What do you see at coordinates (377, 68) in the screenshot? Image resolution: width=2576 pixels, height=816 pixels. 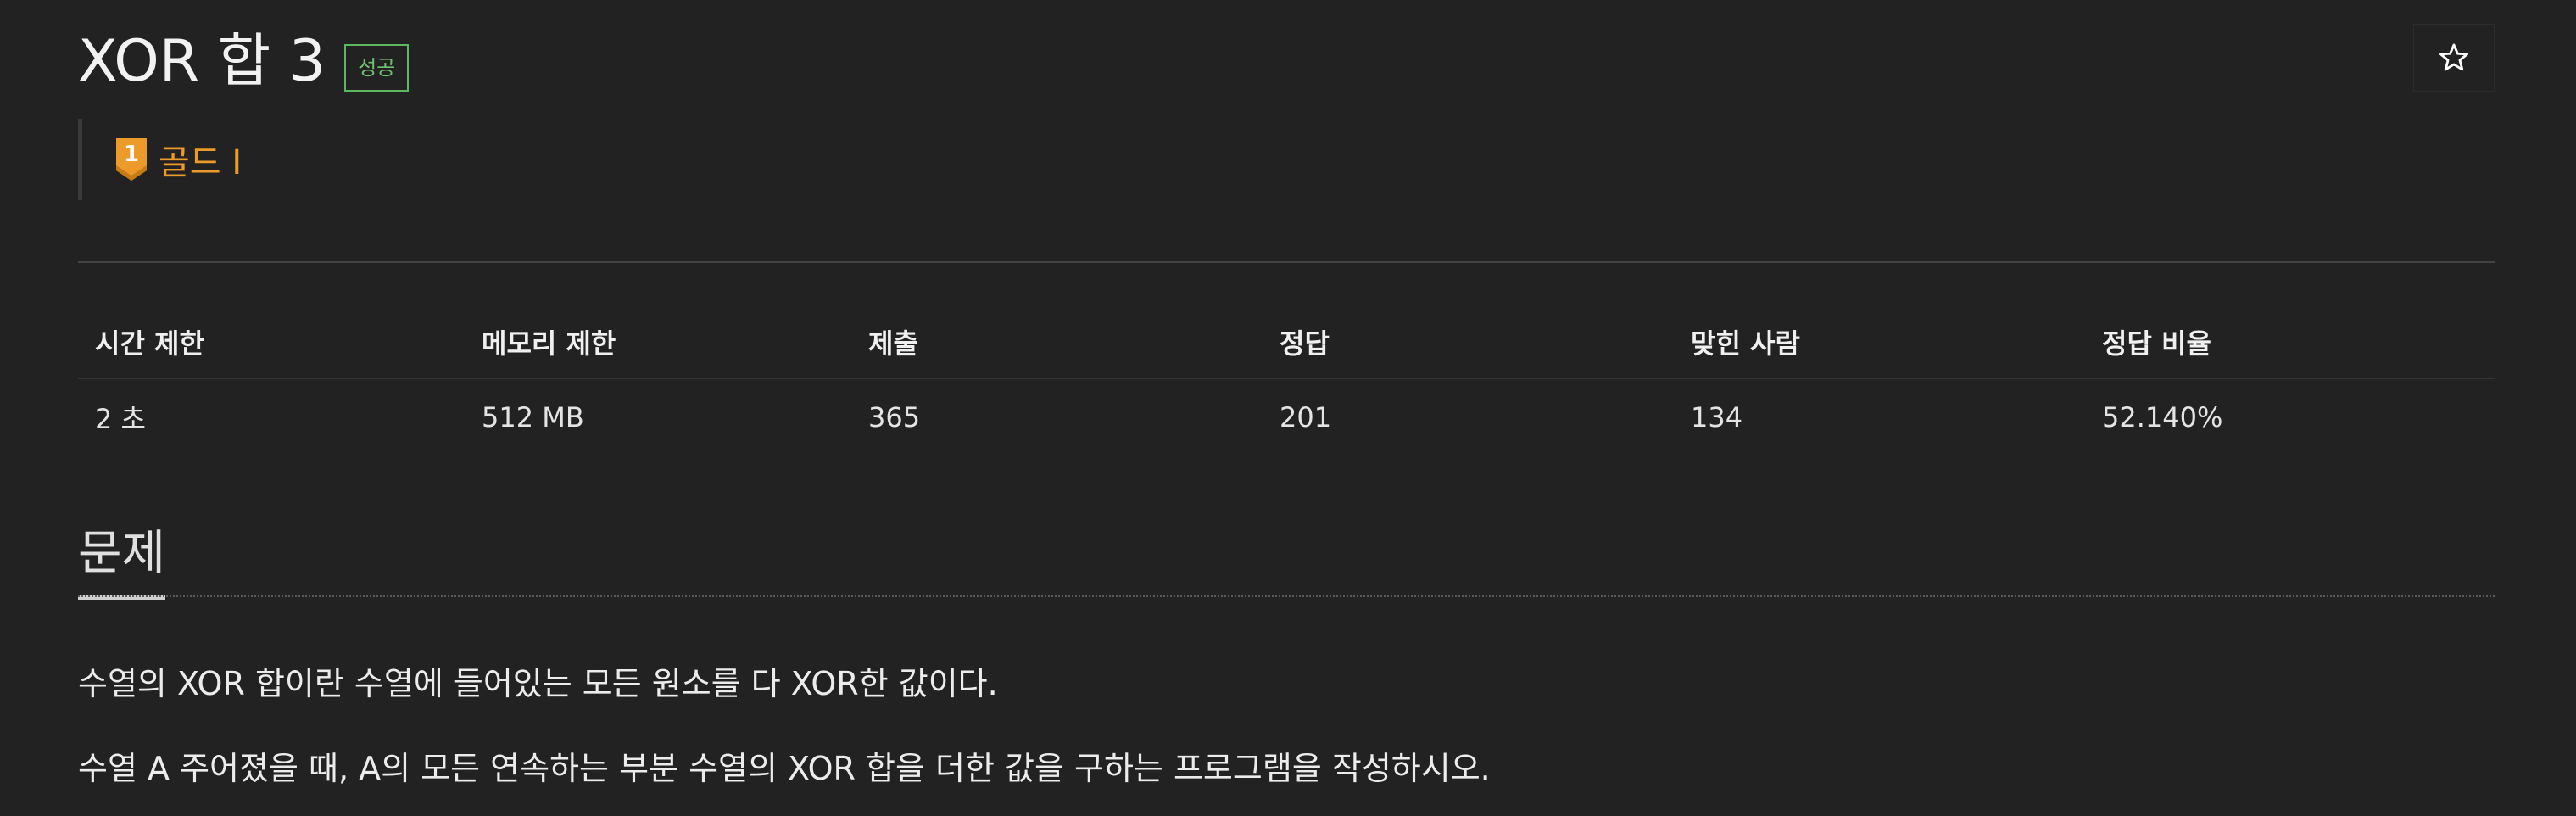 I see `result-badge: 성공` at bounding box center [377, 68].